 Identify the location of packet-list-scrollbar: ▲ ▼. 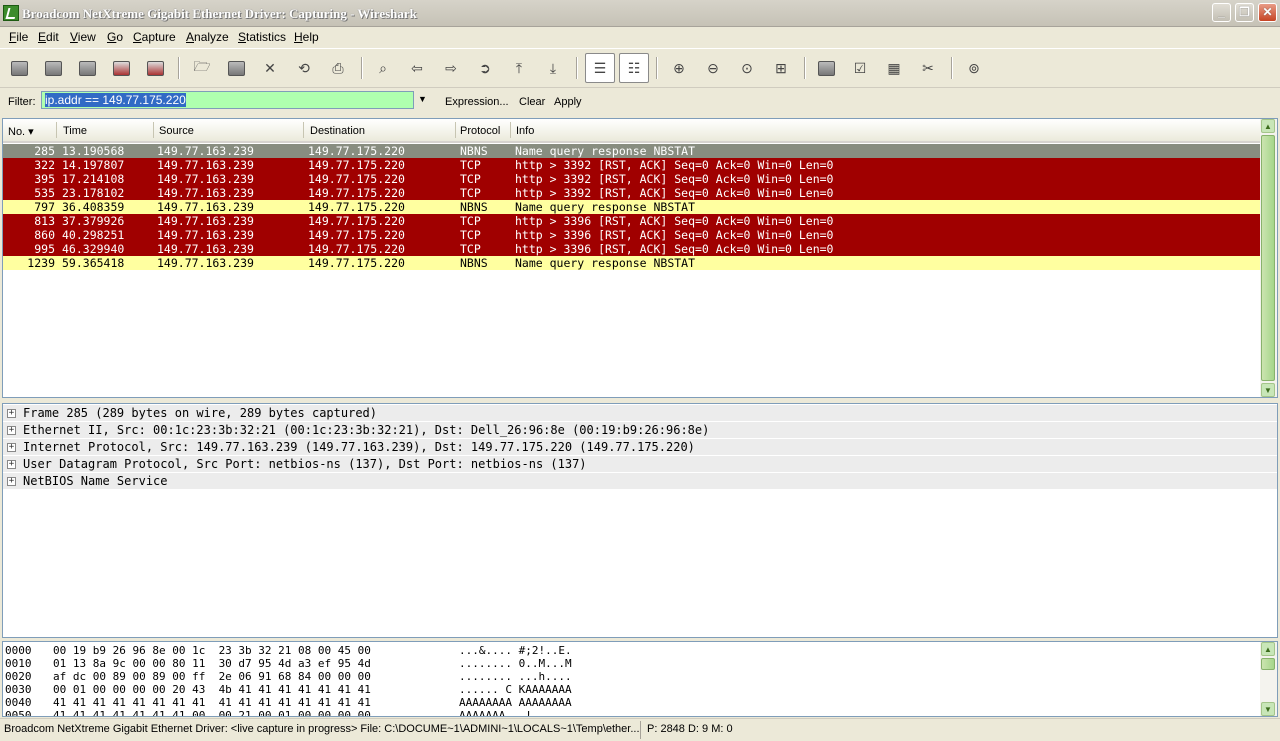
(1268, 258).